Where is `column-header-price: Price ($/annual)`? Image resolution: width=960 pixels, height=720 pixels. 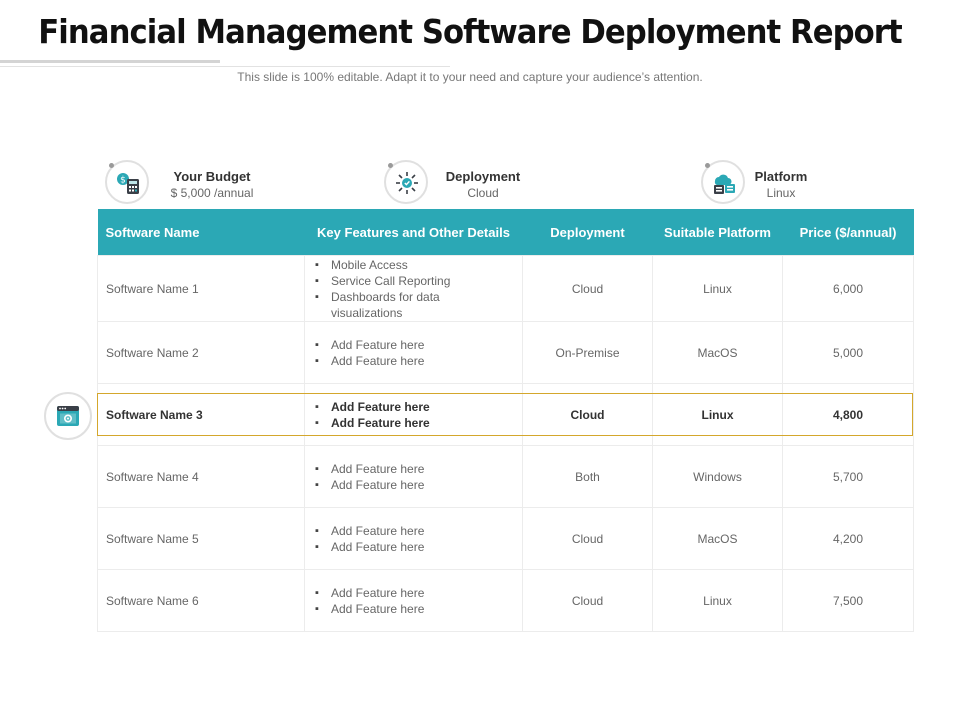 column-header-price: Price ($/annual) is located at coordinates (848, 232).